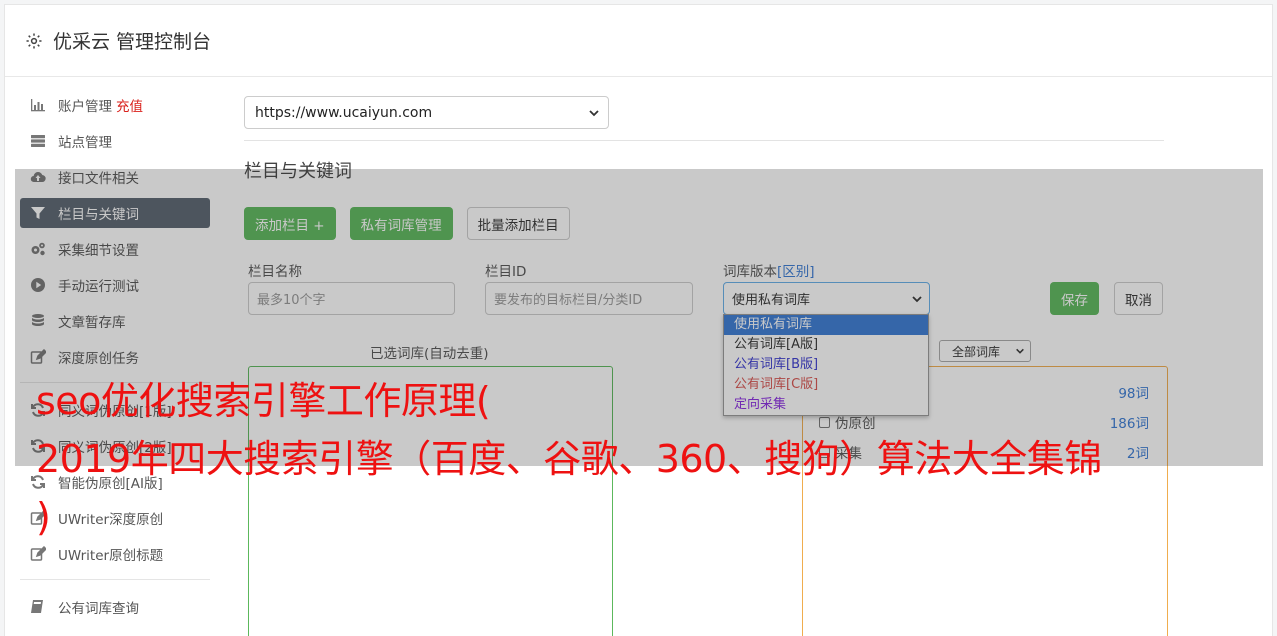 The image size is (1277, 636). What do you see at coordinates (38, 553) in the screenshot?
I see `edit-icon` at bounding box center [38, 553].